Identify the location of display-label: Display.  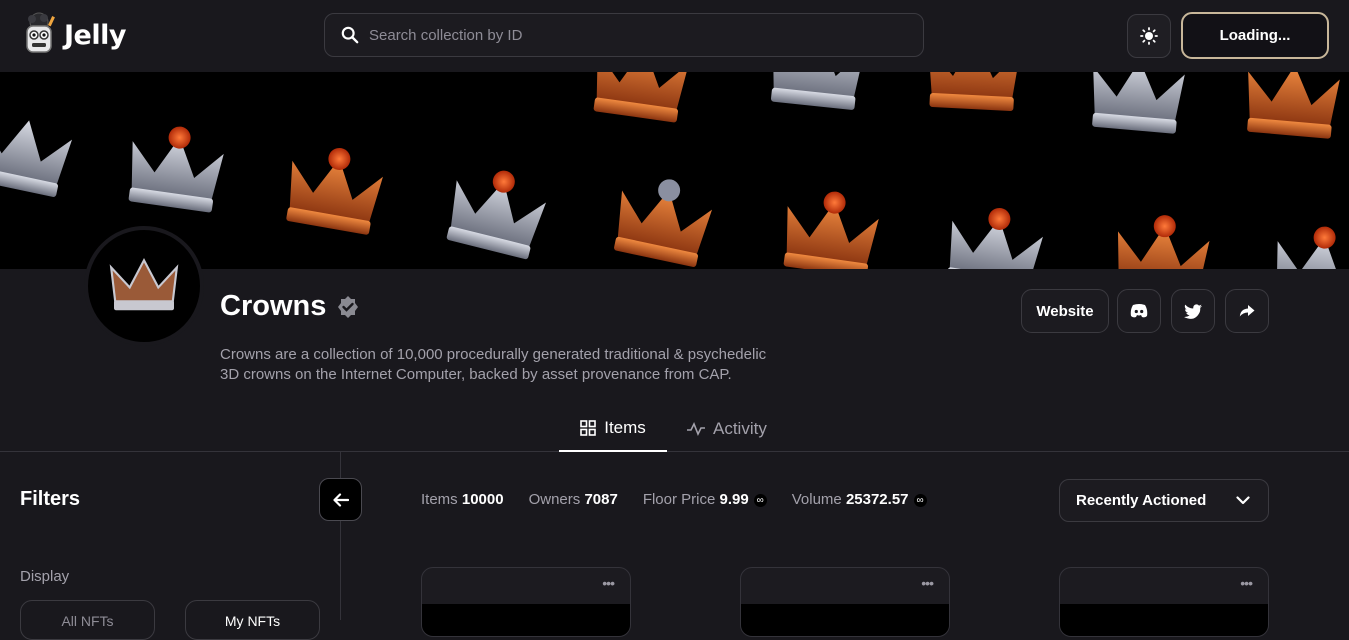
(45, 576).